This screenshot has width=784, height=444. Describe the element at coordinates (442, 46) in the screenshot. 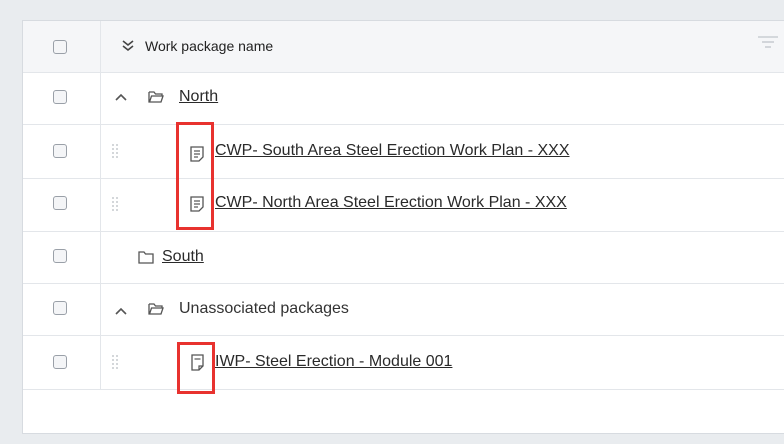

I see `header-cell: Work package name` at that location.